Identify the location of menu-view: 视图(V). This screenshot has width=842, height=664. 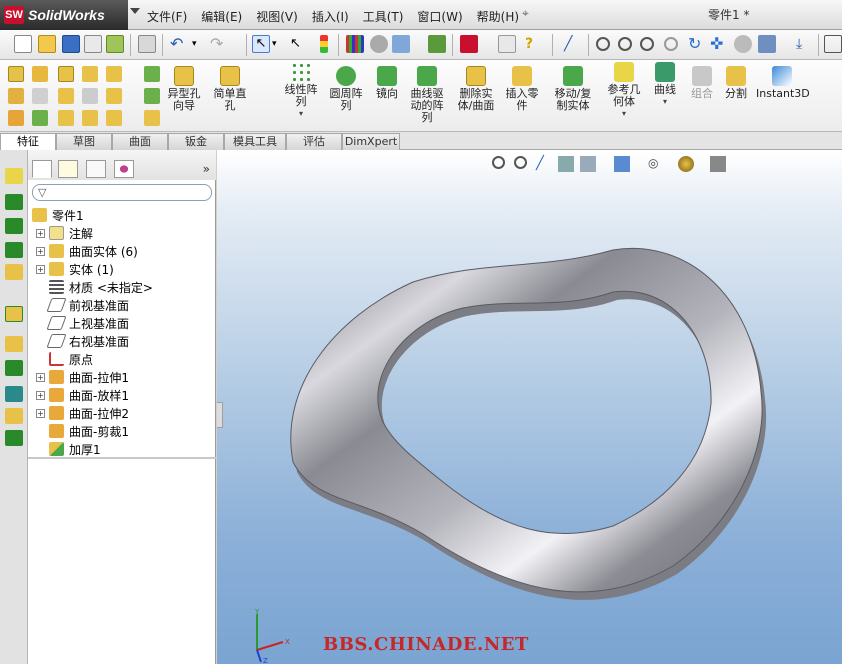
(277, 16).